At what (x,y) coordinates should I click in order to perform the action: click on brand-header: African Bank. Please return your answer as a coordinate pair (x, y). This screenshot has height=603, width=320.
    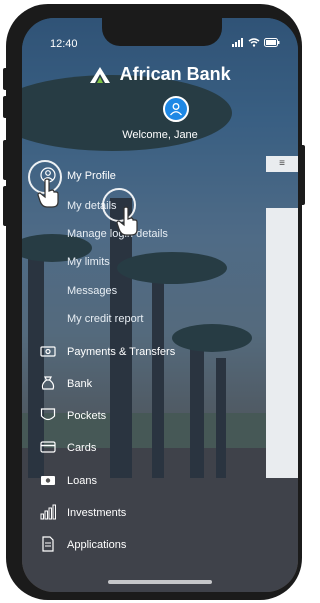
    Looking at the image, I should click on (160, 74).